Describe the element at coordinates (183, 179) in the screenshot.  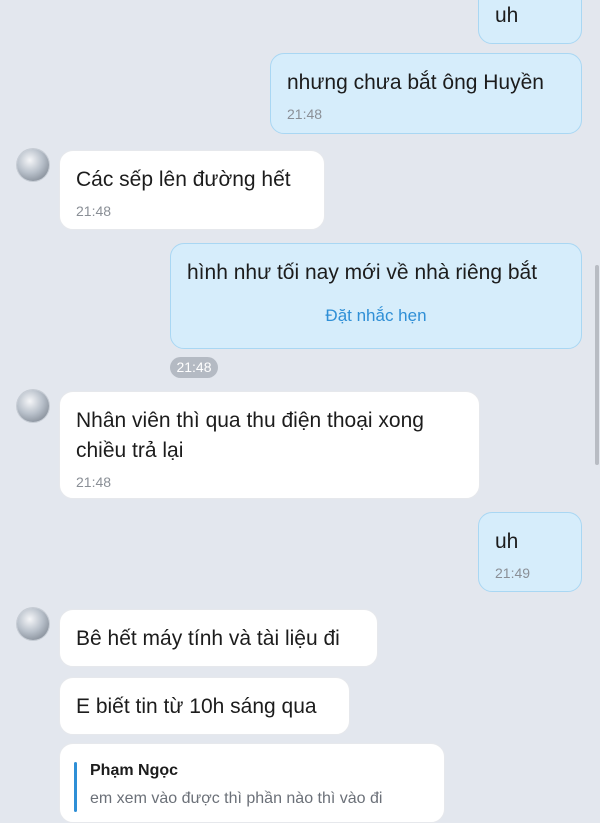
I see `message-text: Các sếp lên đường hết` at that location.